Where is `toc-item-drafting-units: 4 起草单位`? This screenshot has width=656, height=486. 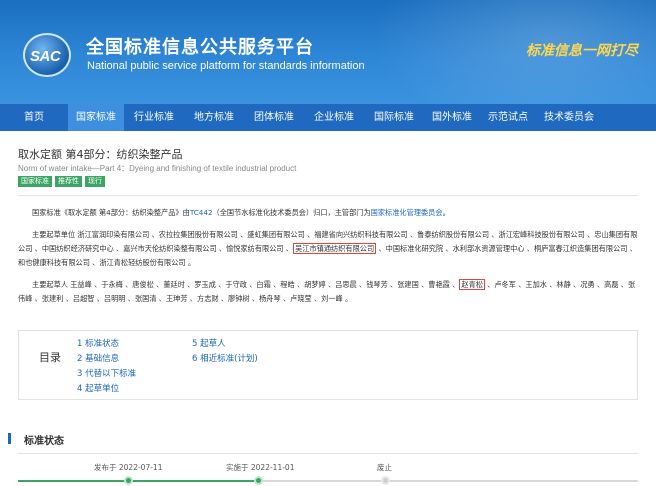 toc-item-drafting-units: 4 起草单位 is located at coordinates (106, 389).